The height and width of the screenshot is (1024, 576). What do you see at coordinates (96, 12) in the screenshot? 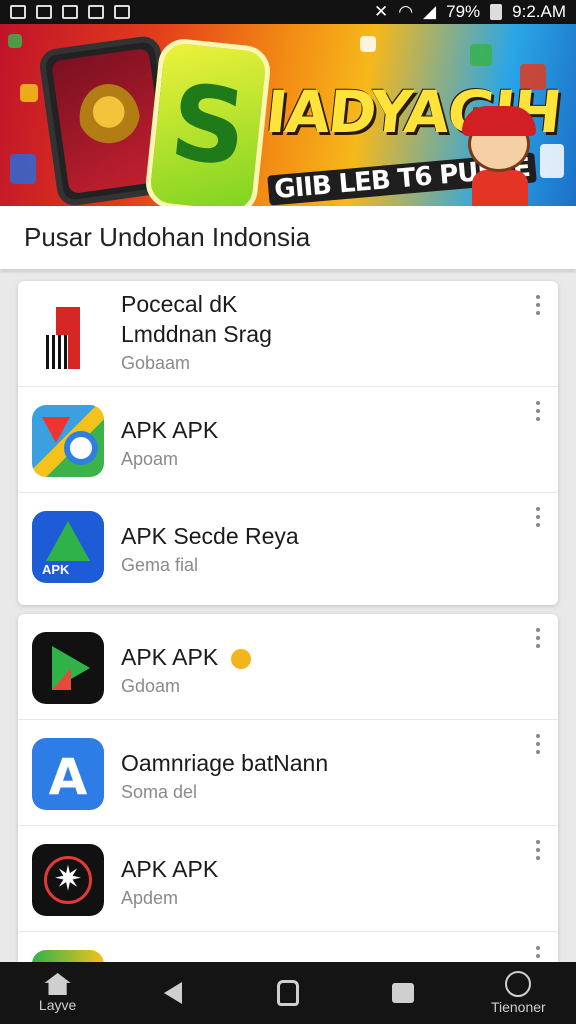
I see `vibe-icon` at bounding box center [96, 12].